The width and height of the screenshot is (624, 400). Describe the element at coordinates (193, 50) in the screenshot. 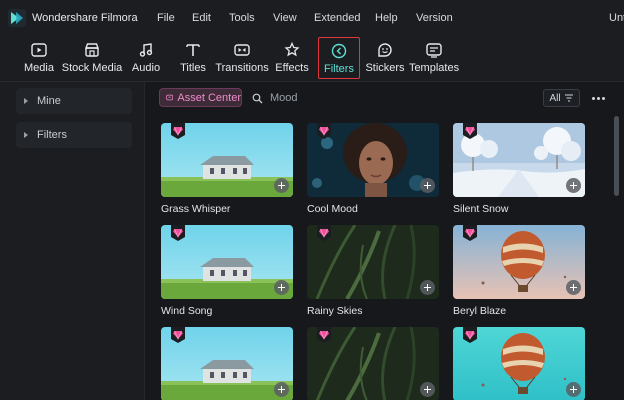

I see `titles-icon` at that location.